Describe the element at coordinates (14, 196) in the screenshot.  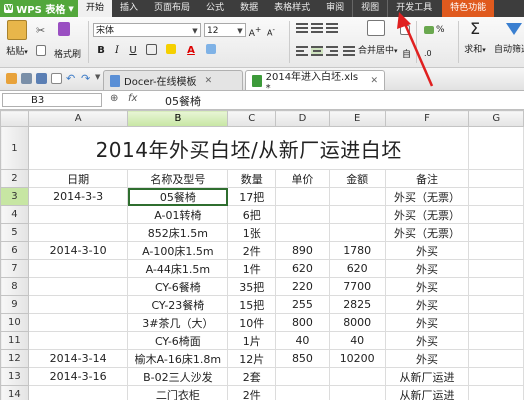
I see `row-header: 3` at that location.